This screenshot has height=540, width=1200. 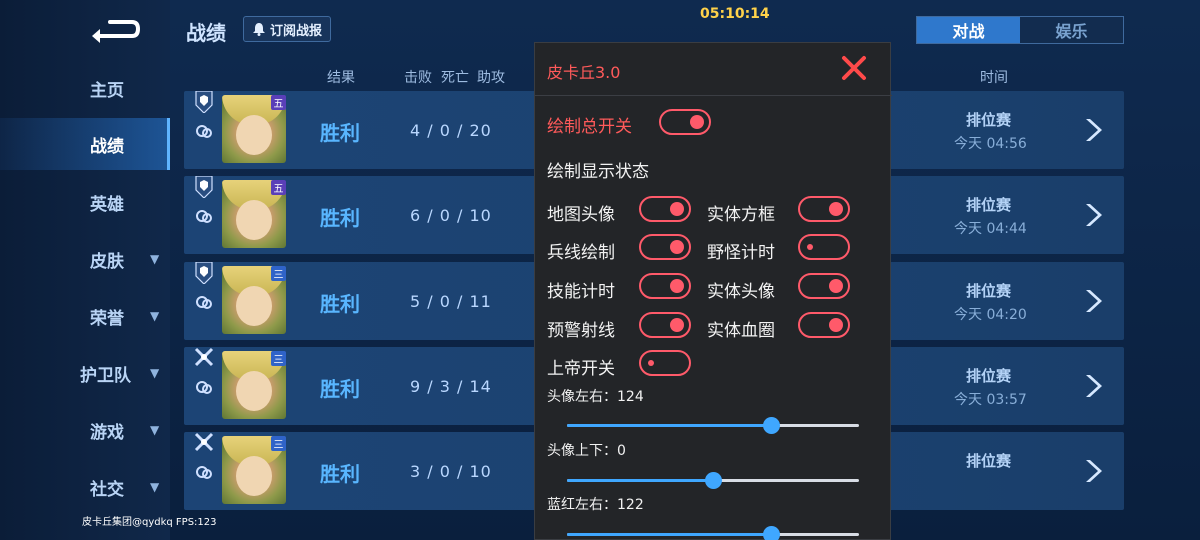 I want to click on toggle-skill-timer, so click(x=665, y=286).